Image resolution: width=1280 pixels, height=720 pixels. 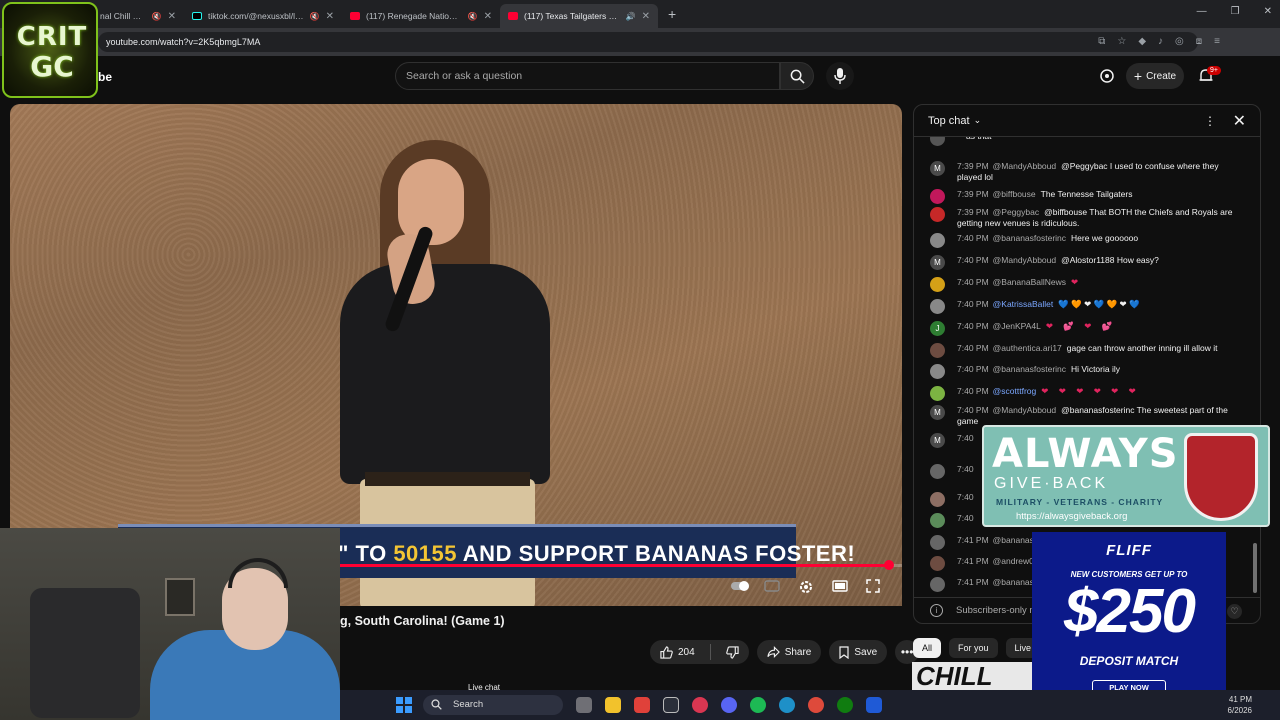 What do you see at coordinates (1255, 568) in the screenshot?
I see `scrollbar-thumb` at bounding box center [1255, 568].